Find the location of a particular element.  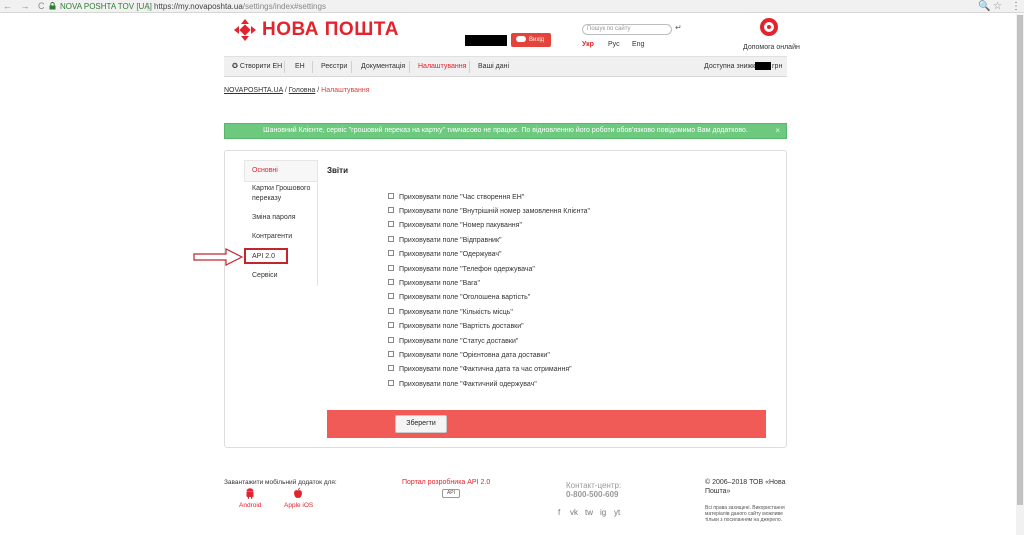

breadcrumb-current: Налаштування is located at coordinates (345, 90).